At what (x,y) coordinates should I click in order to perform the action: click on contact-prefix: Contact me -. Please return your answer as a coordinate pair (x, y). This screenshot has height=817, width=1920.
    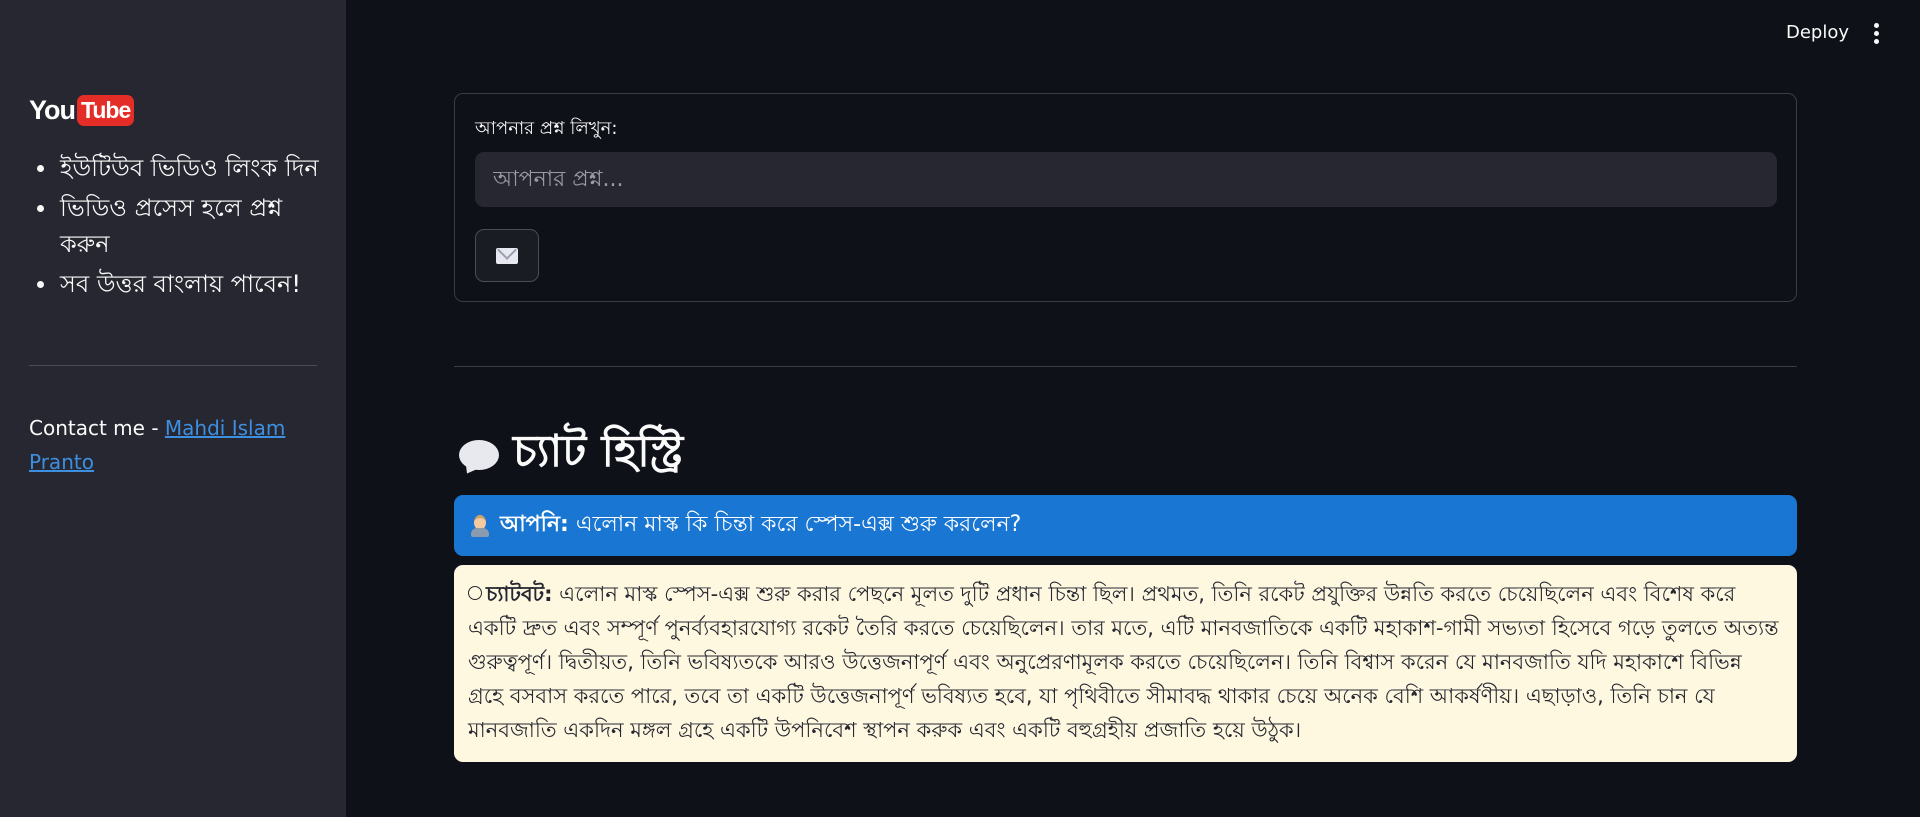
    Looking at the image, I should click on (97, 428).